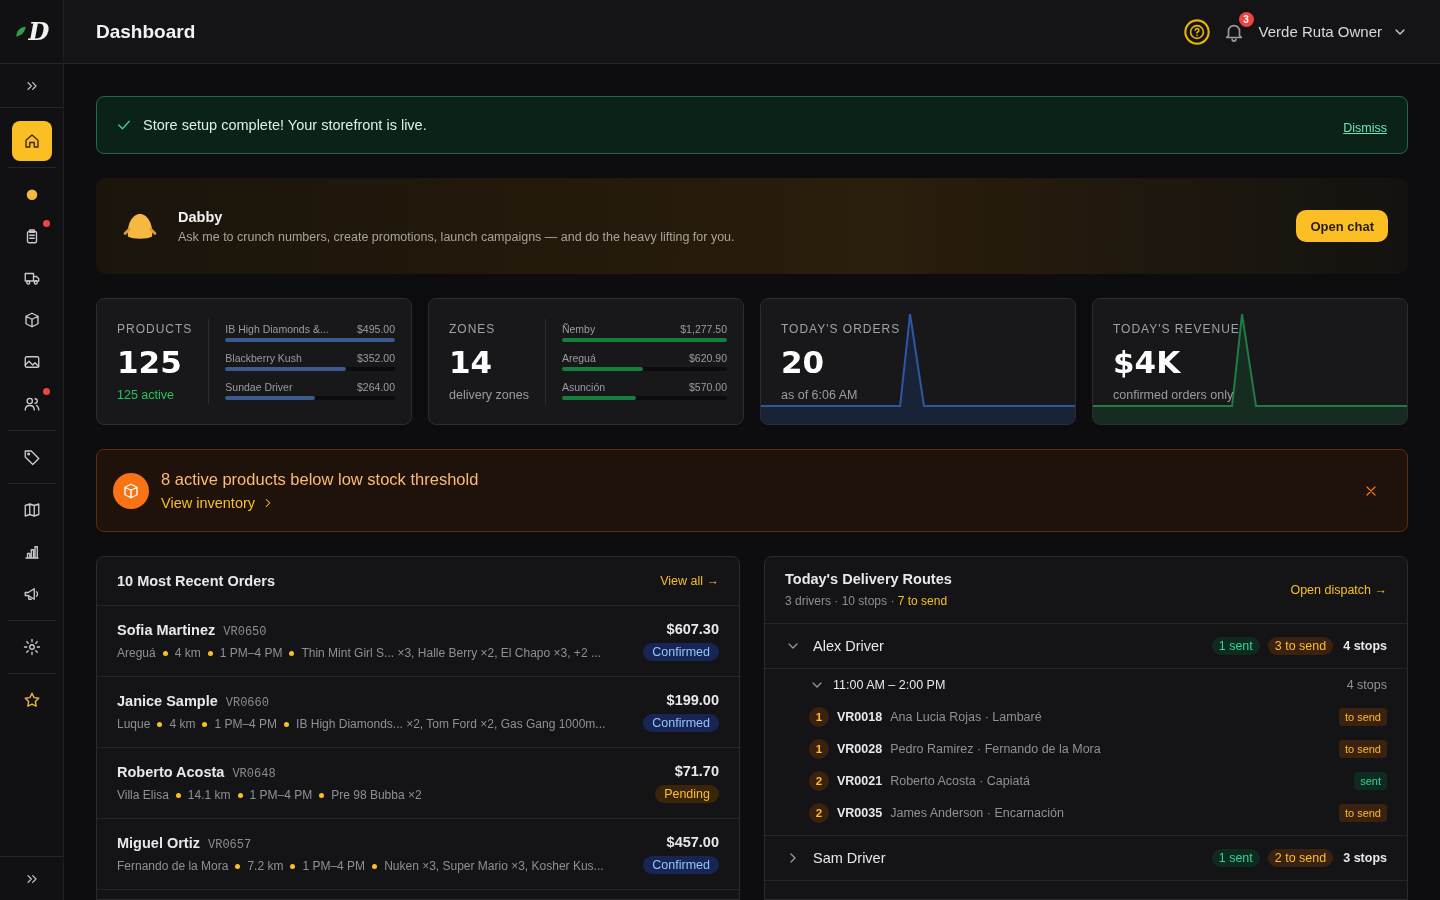 The width and height of the screenshot is (1440, 900). I want to click on image-icon, so click(31, 362).